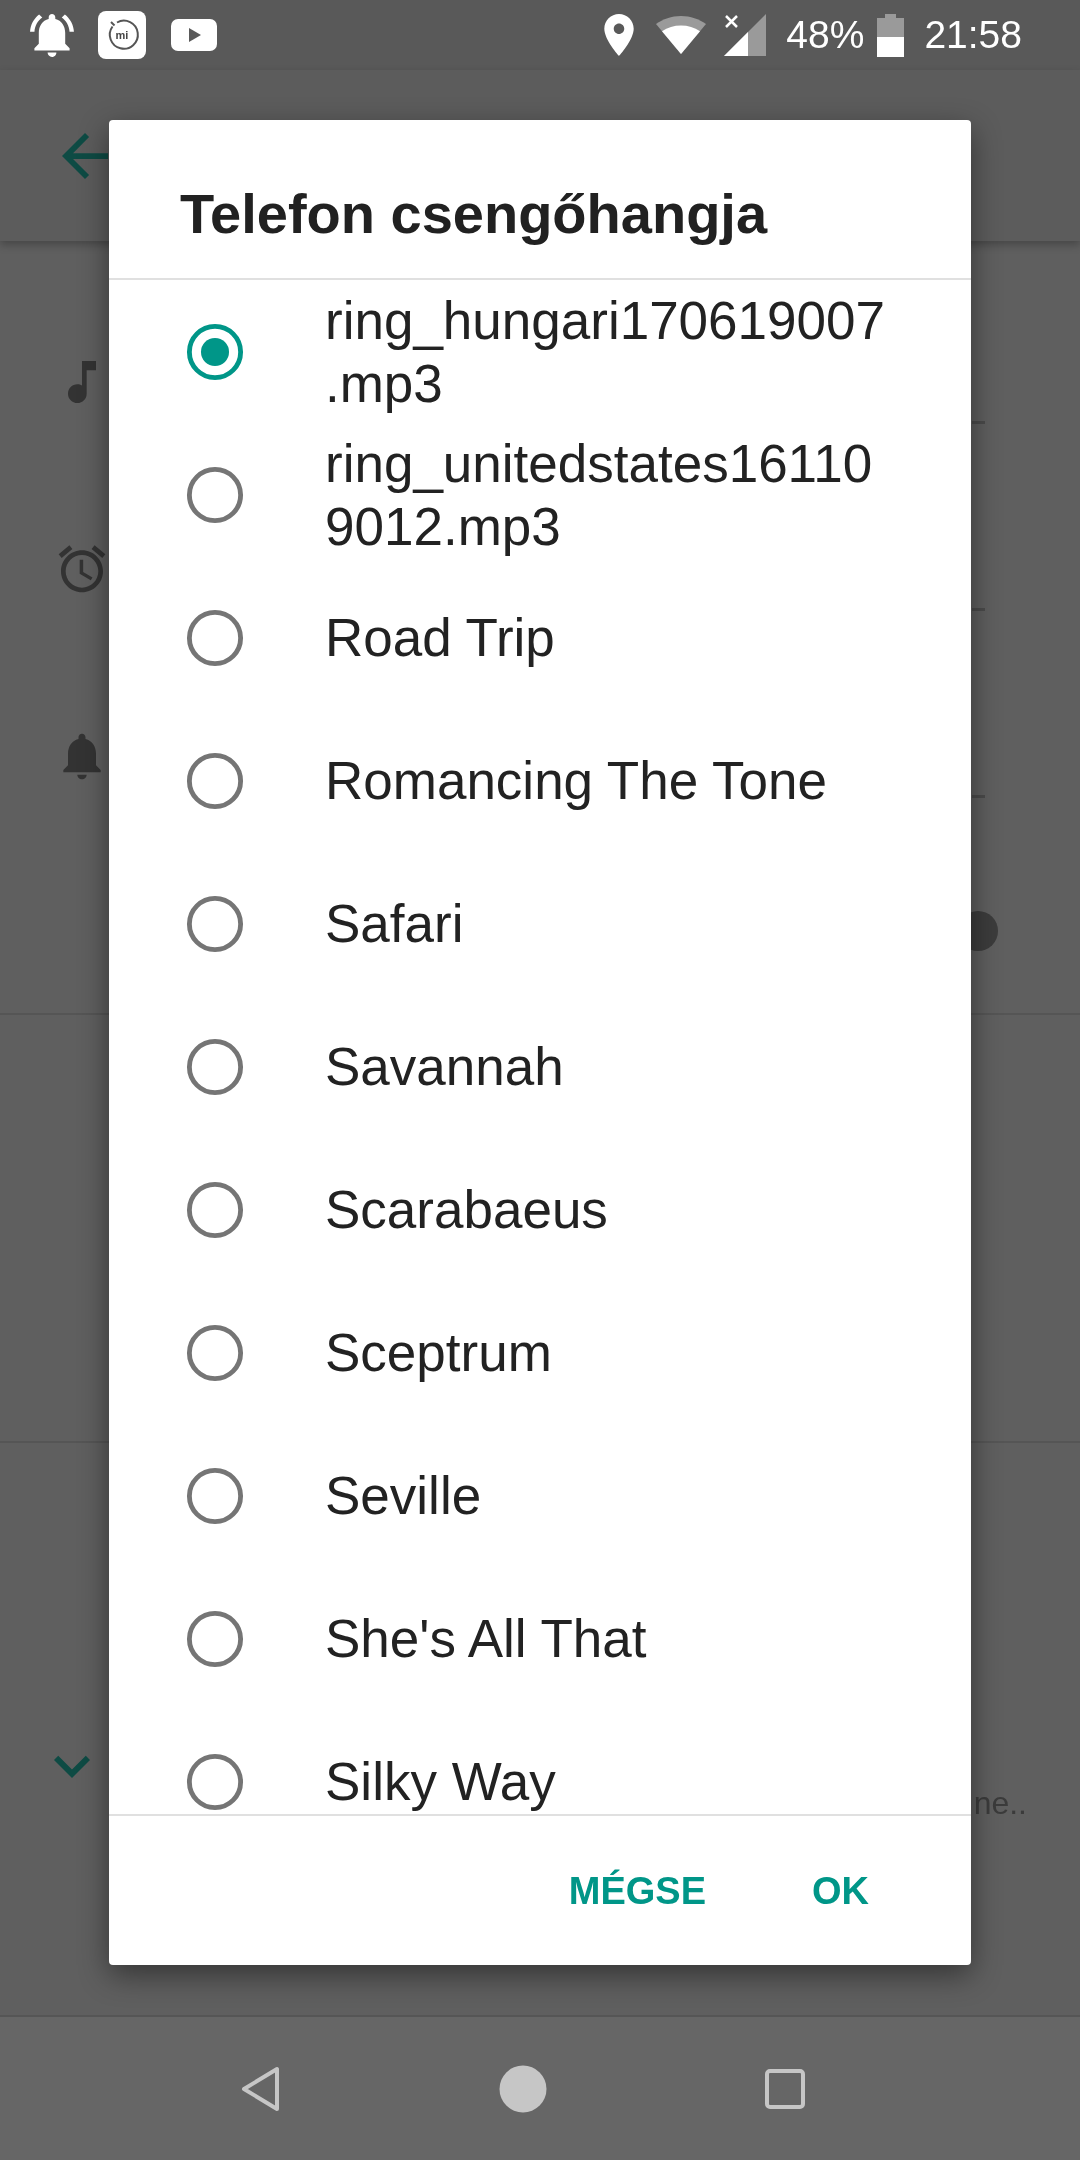 The height and width of the screenshot is (2160, 1080). What do you see at coordinates (122, 35) in the screenshot?
I see `app-logo-icon: mi` at bounding box center [122, 35].